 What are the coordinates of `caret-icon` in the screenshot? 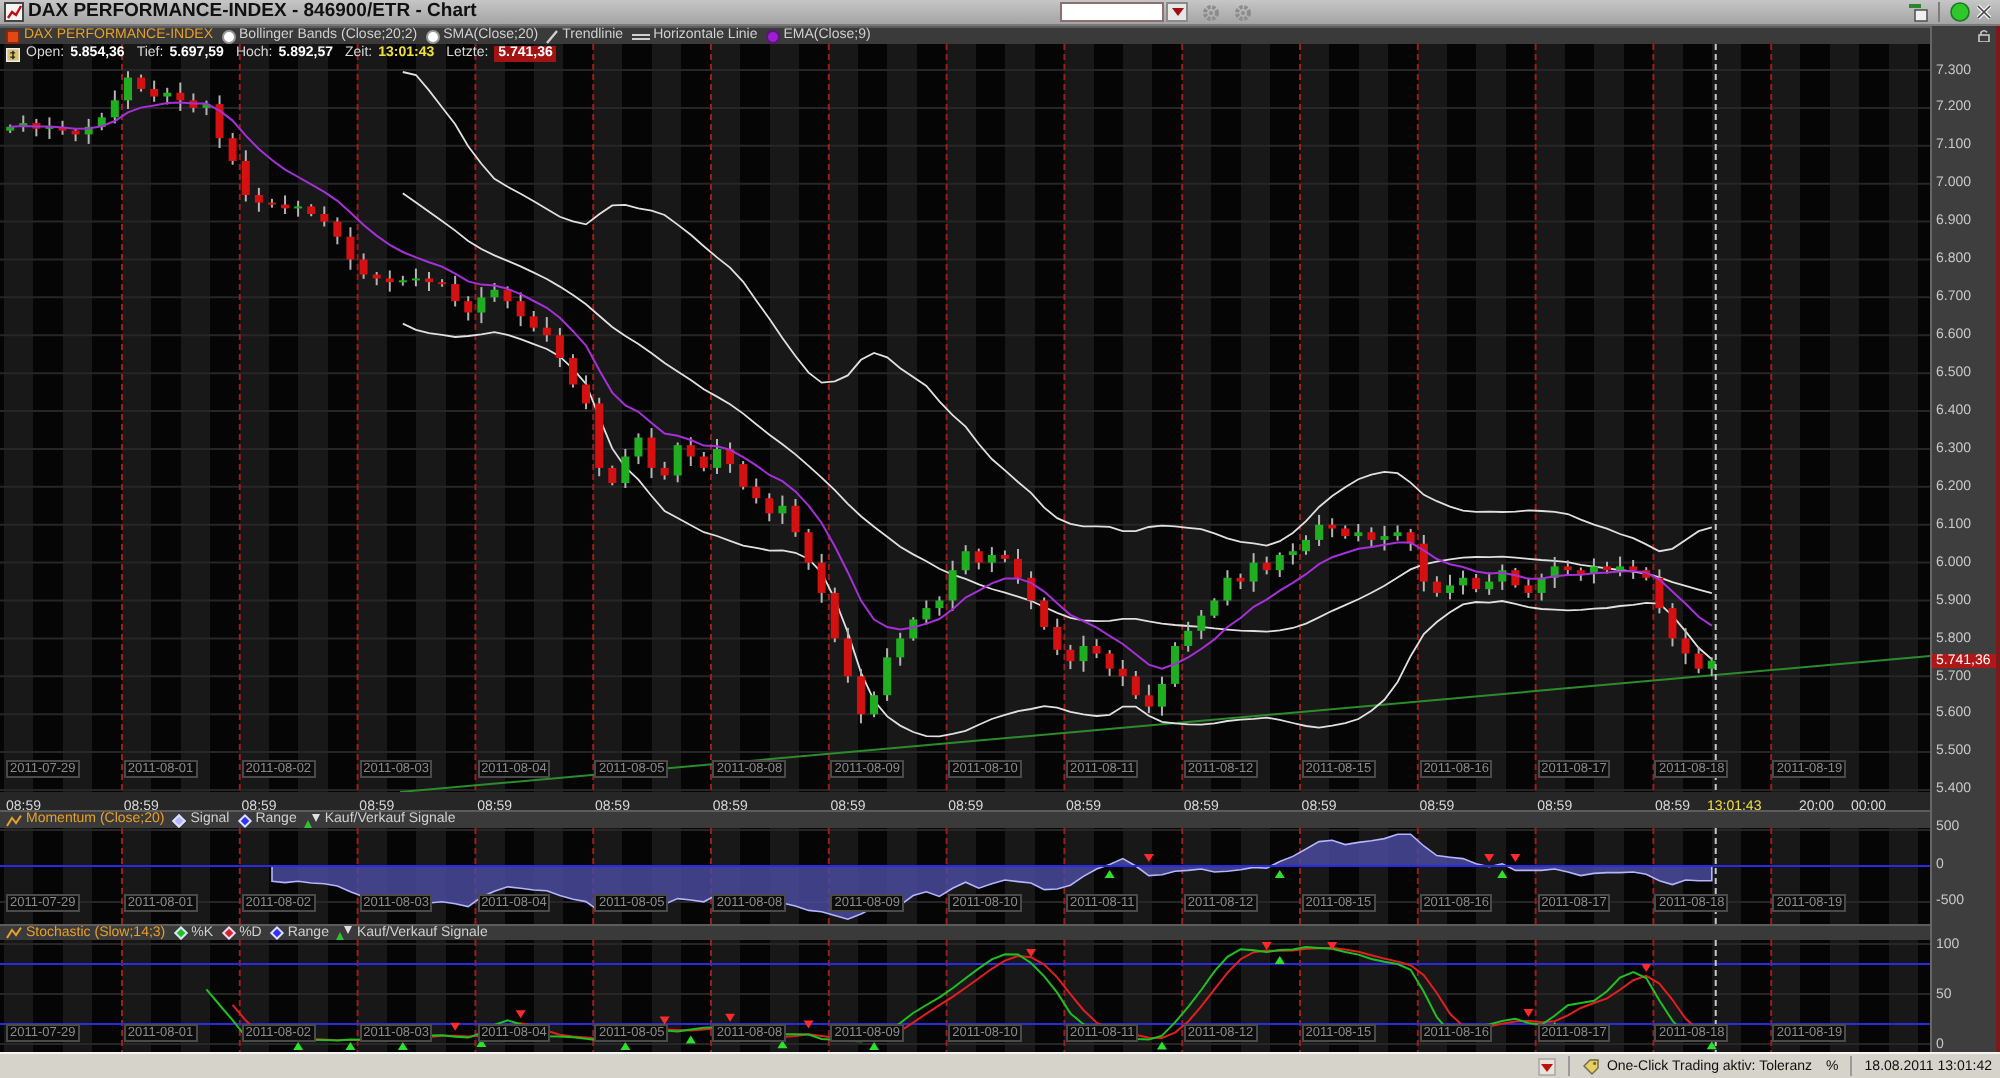 It's located at (1177, 12).